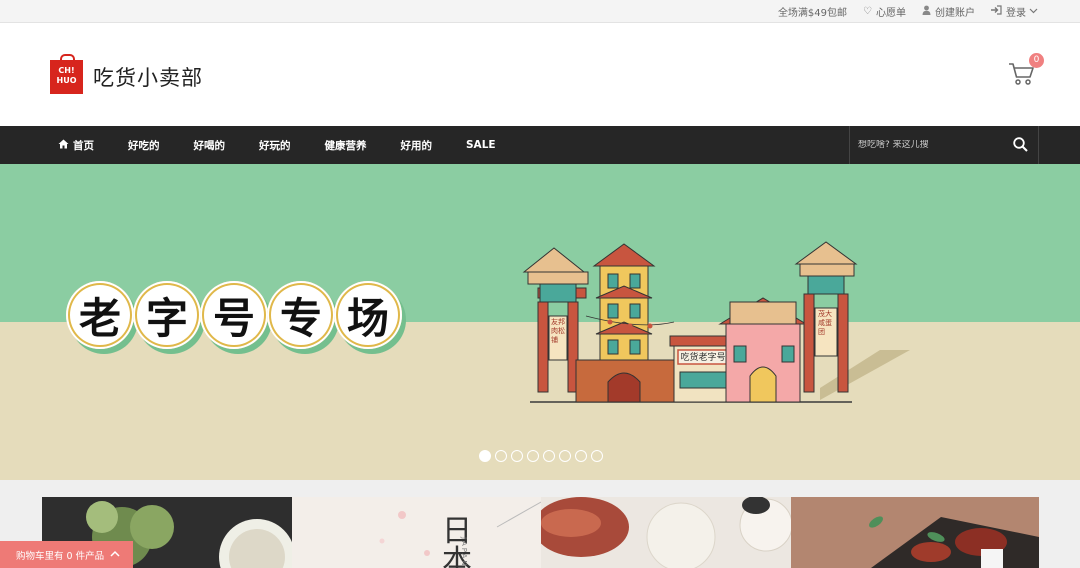  I want to click on create-account-link: 创建账户, so click(948, 11).